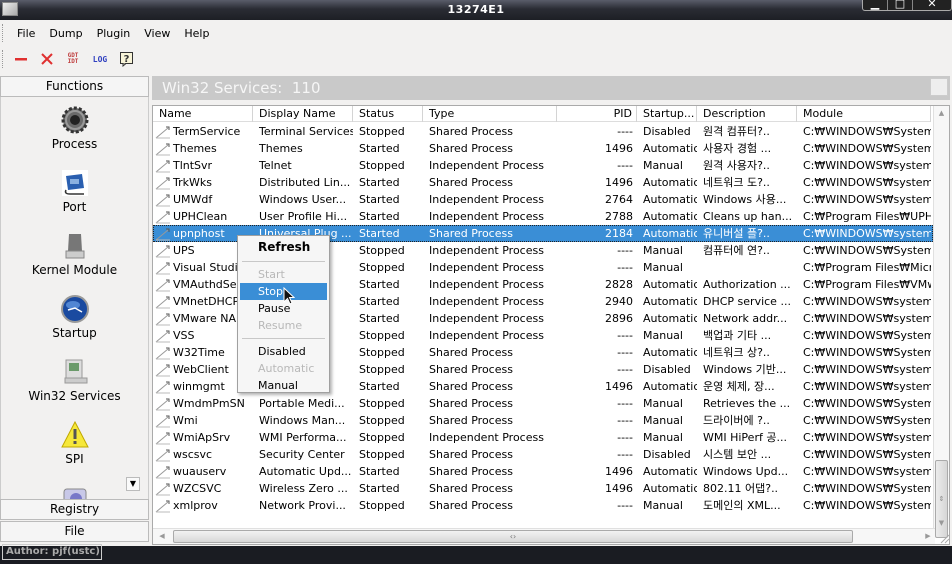 The width and height of the screenshot is (952, 564). What do you see at coordinates (283, 247) in the screenshot?
I see `context-menu-refresh: Refresh` at bounding box center [283, 247].